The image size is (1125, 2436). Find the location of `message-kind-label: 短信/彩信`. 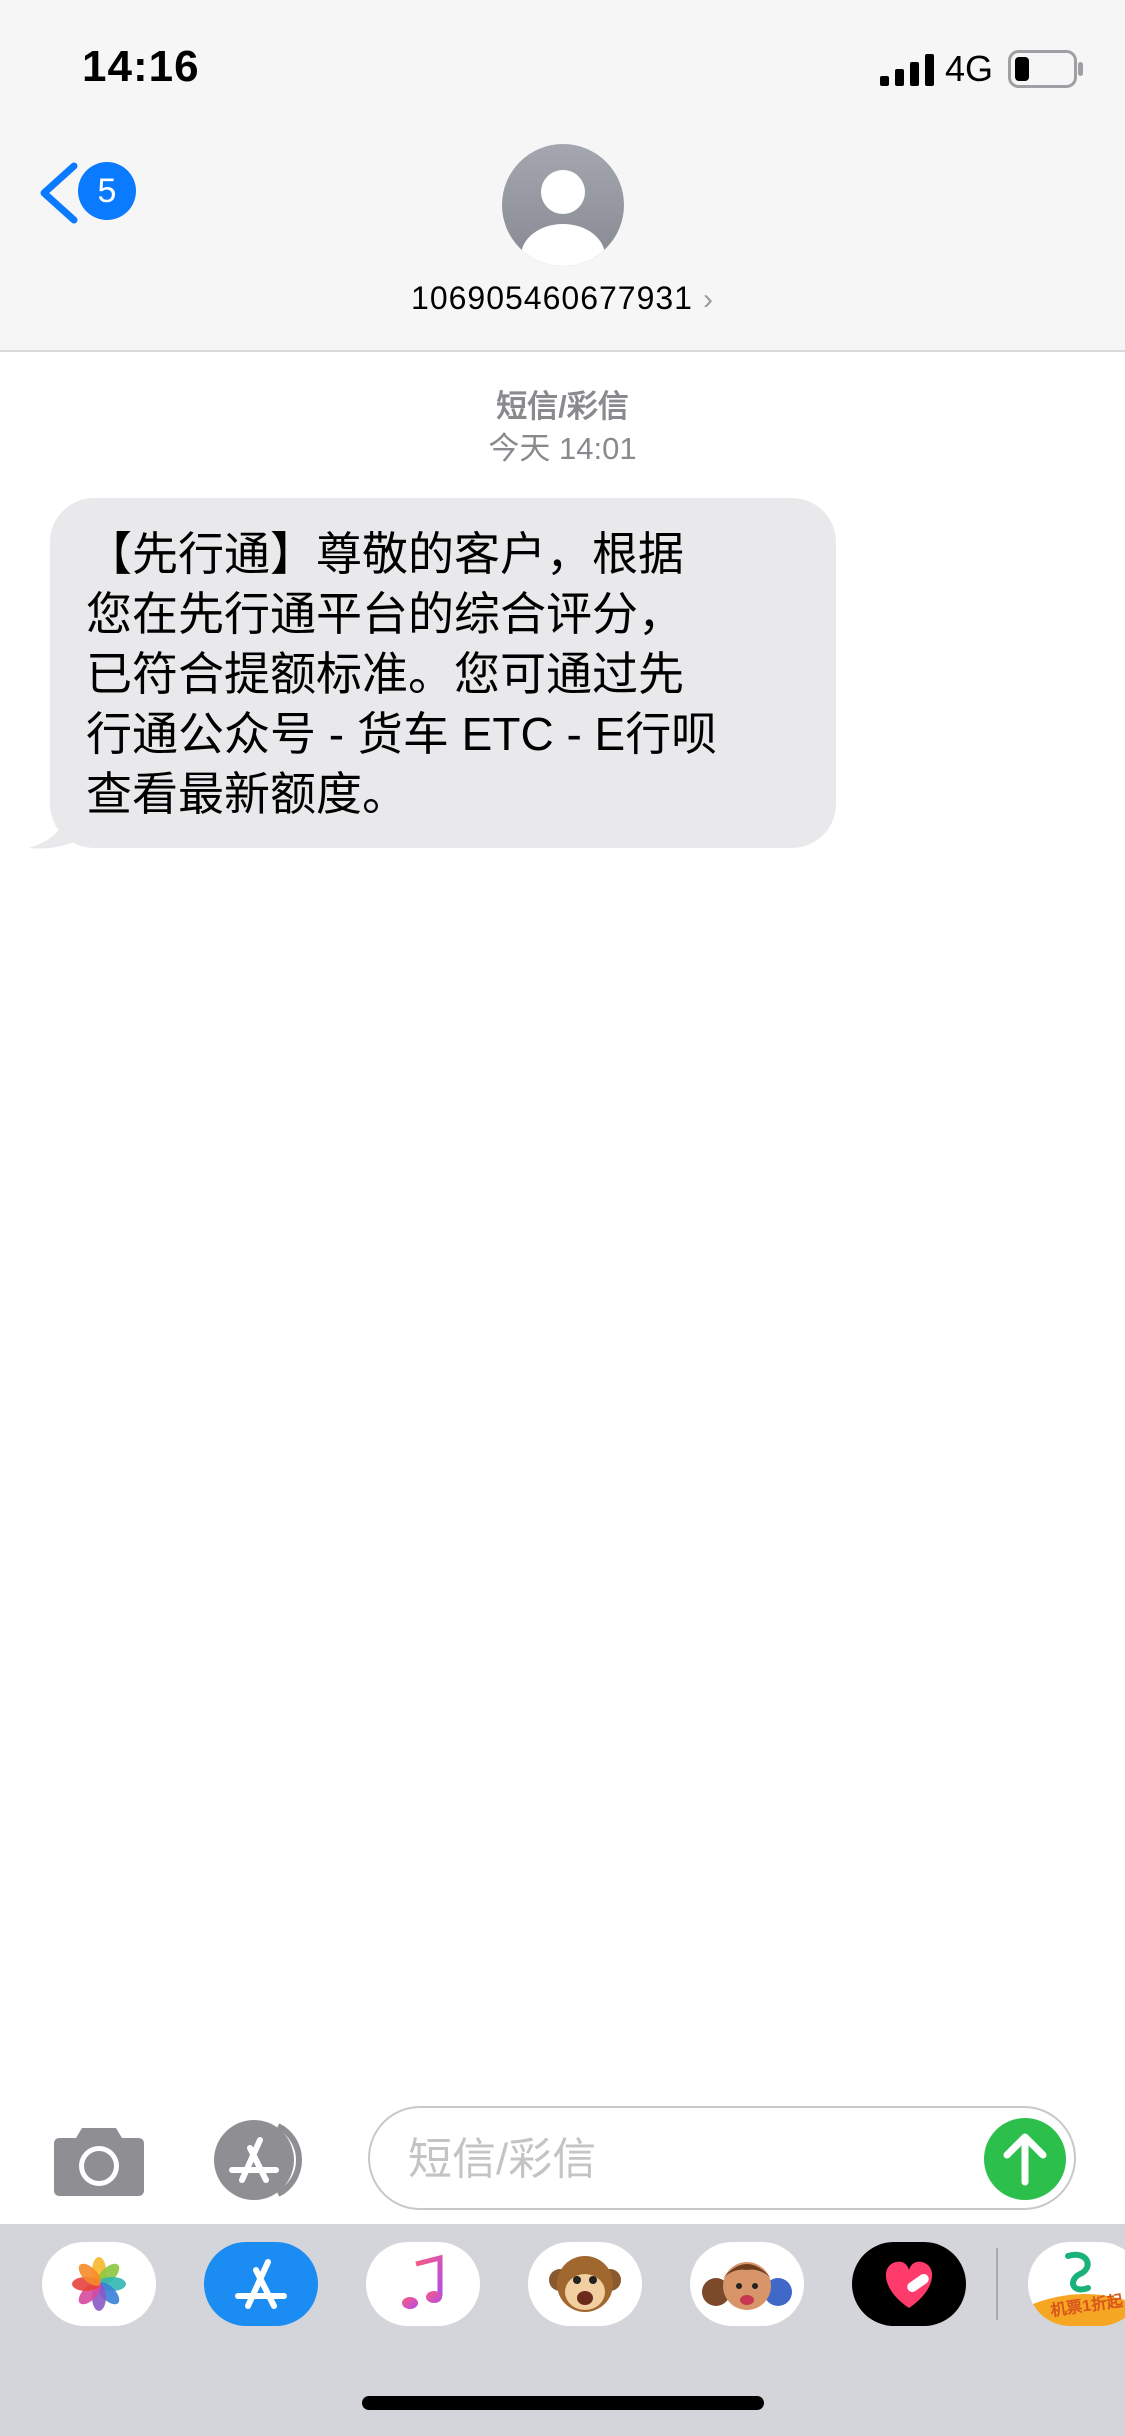

message-kind-label: 短信/彩信 is located at coordinates (562, 406).